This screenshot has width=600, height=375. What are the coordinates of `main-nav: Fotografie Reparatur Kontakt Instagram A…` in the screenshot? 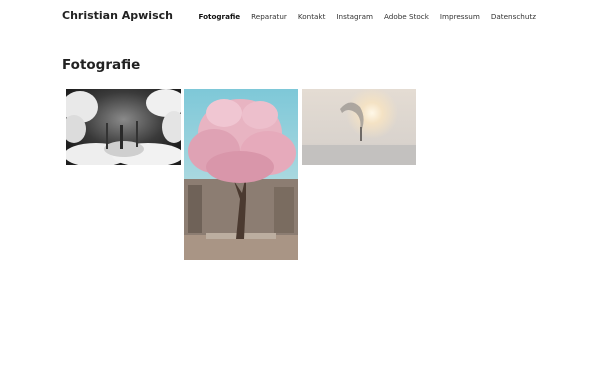 It's located at (367, 16).